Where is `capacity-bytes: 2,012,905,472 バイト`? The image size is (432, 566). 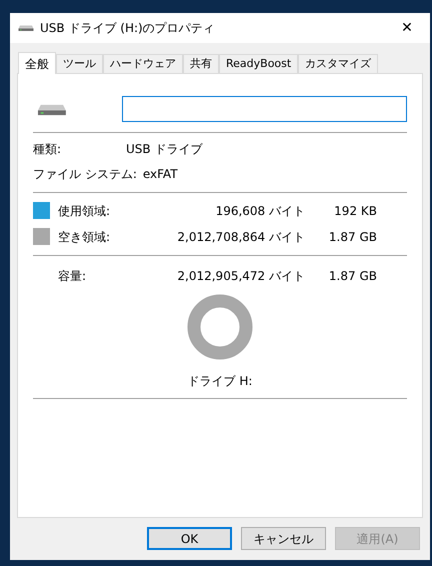 capacity-bytes: 2,012,905,472 バイト is located at coordinates (240, 276).